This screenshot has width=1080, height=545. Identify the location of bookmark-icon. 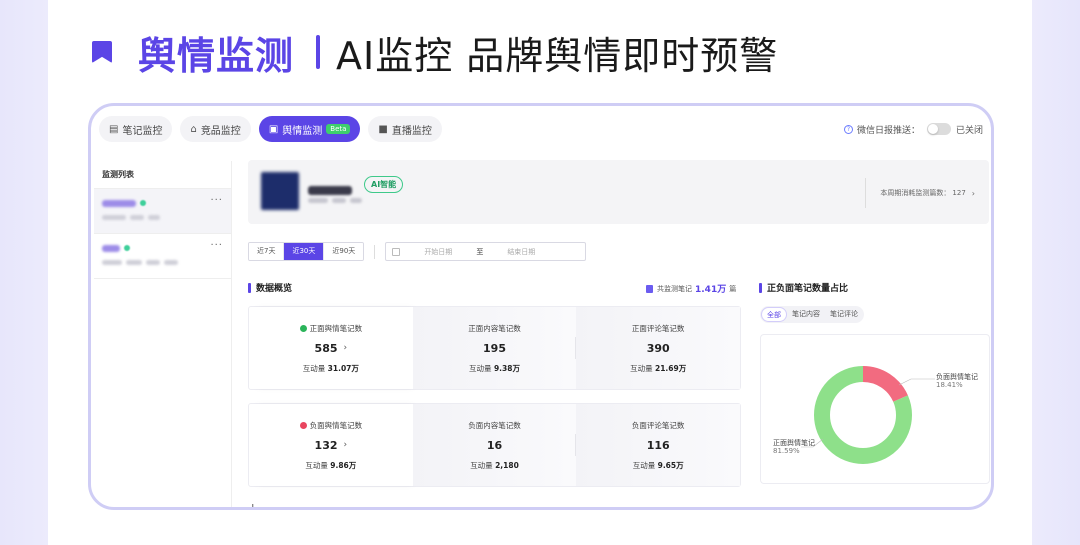
(102, 52).